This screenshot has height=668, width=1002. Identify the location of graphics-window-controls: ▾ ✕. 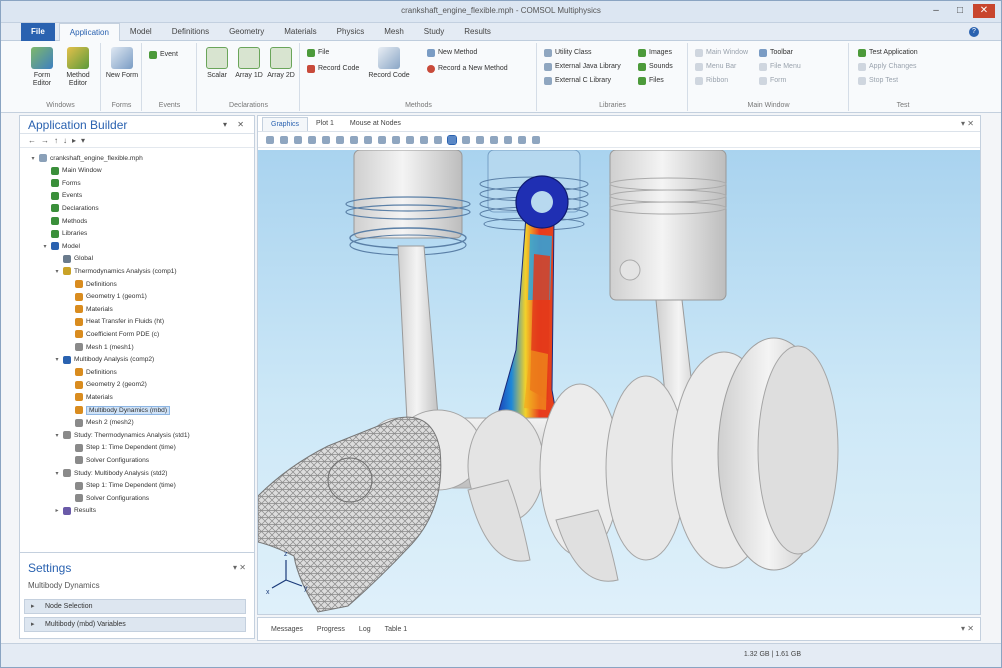
(967, 123).